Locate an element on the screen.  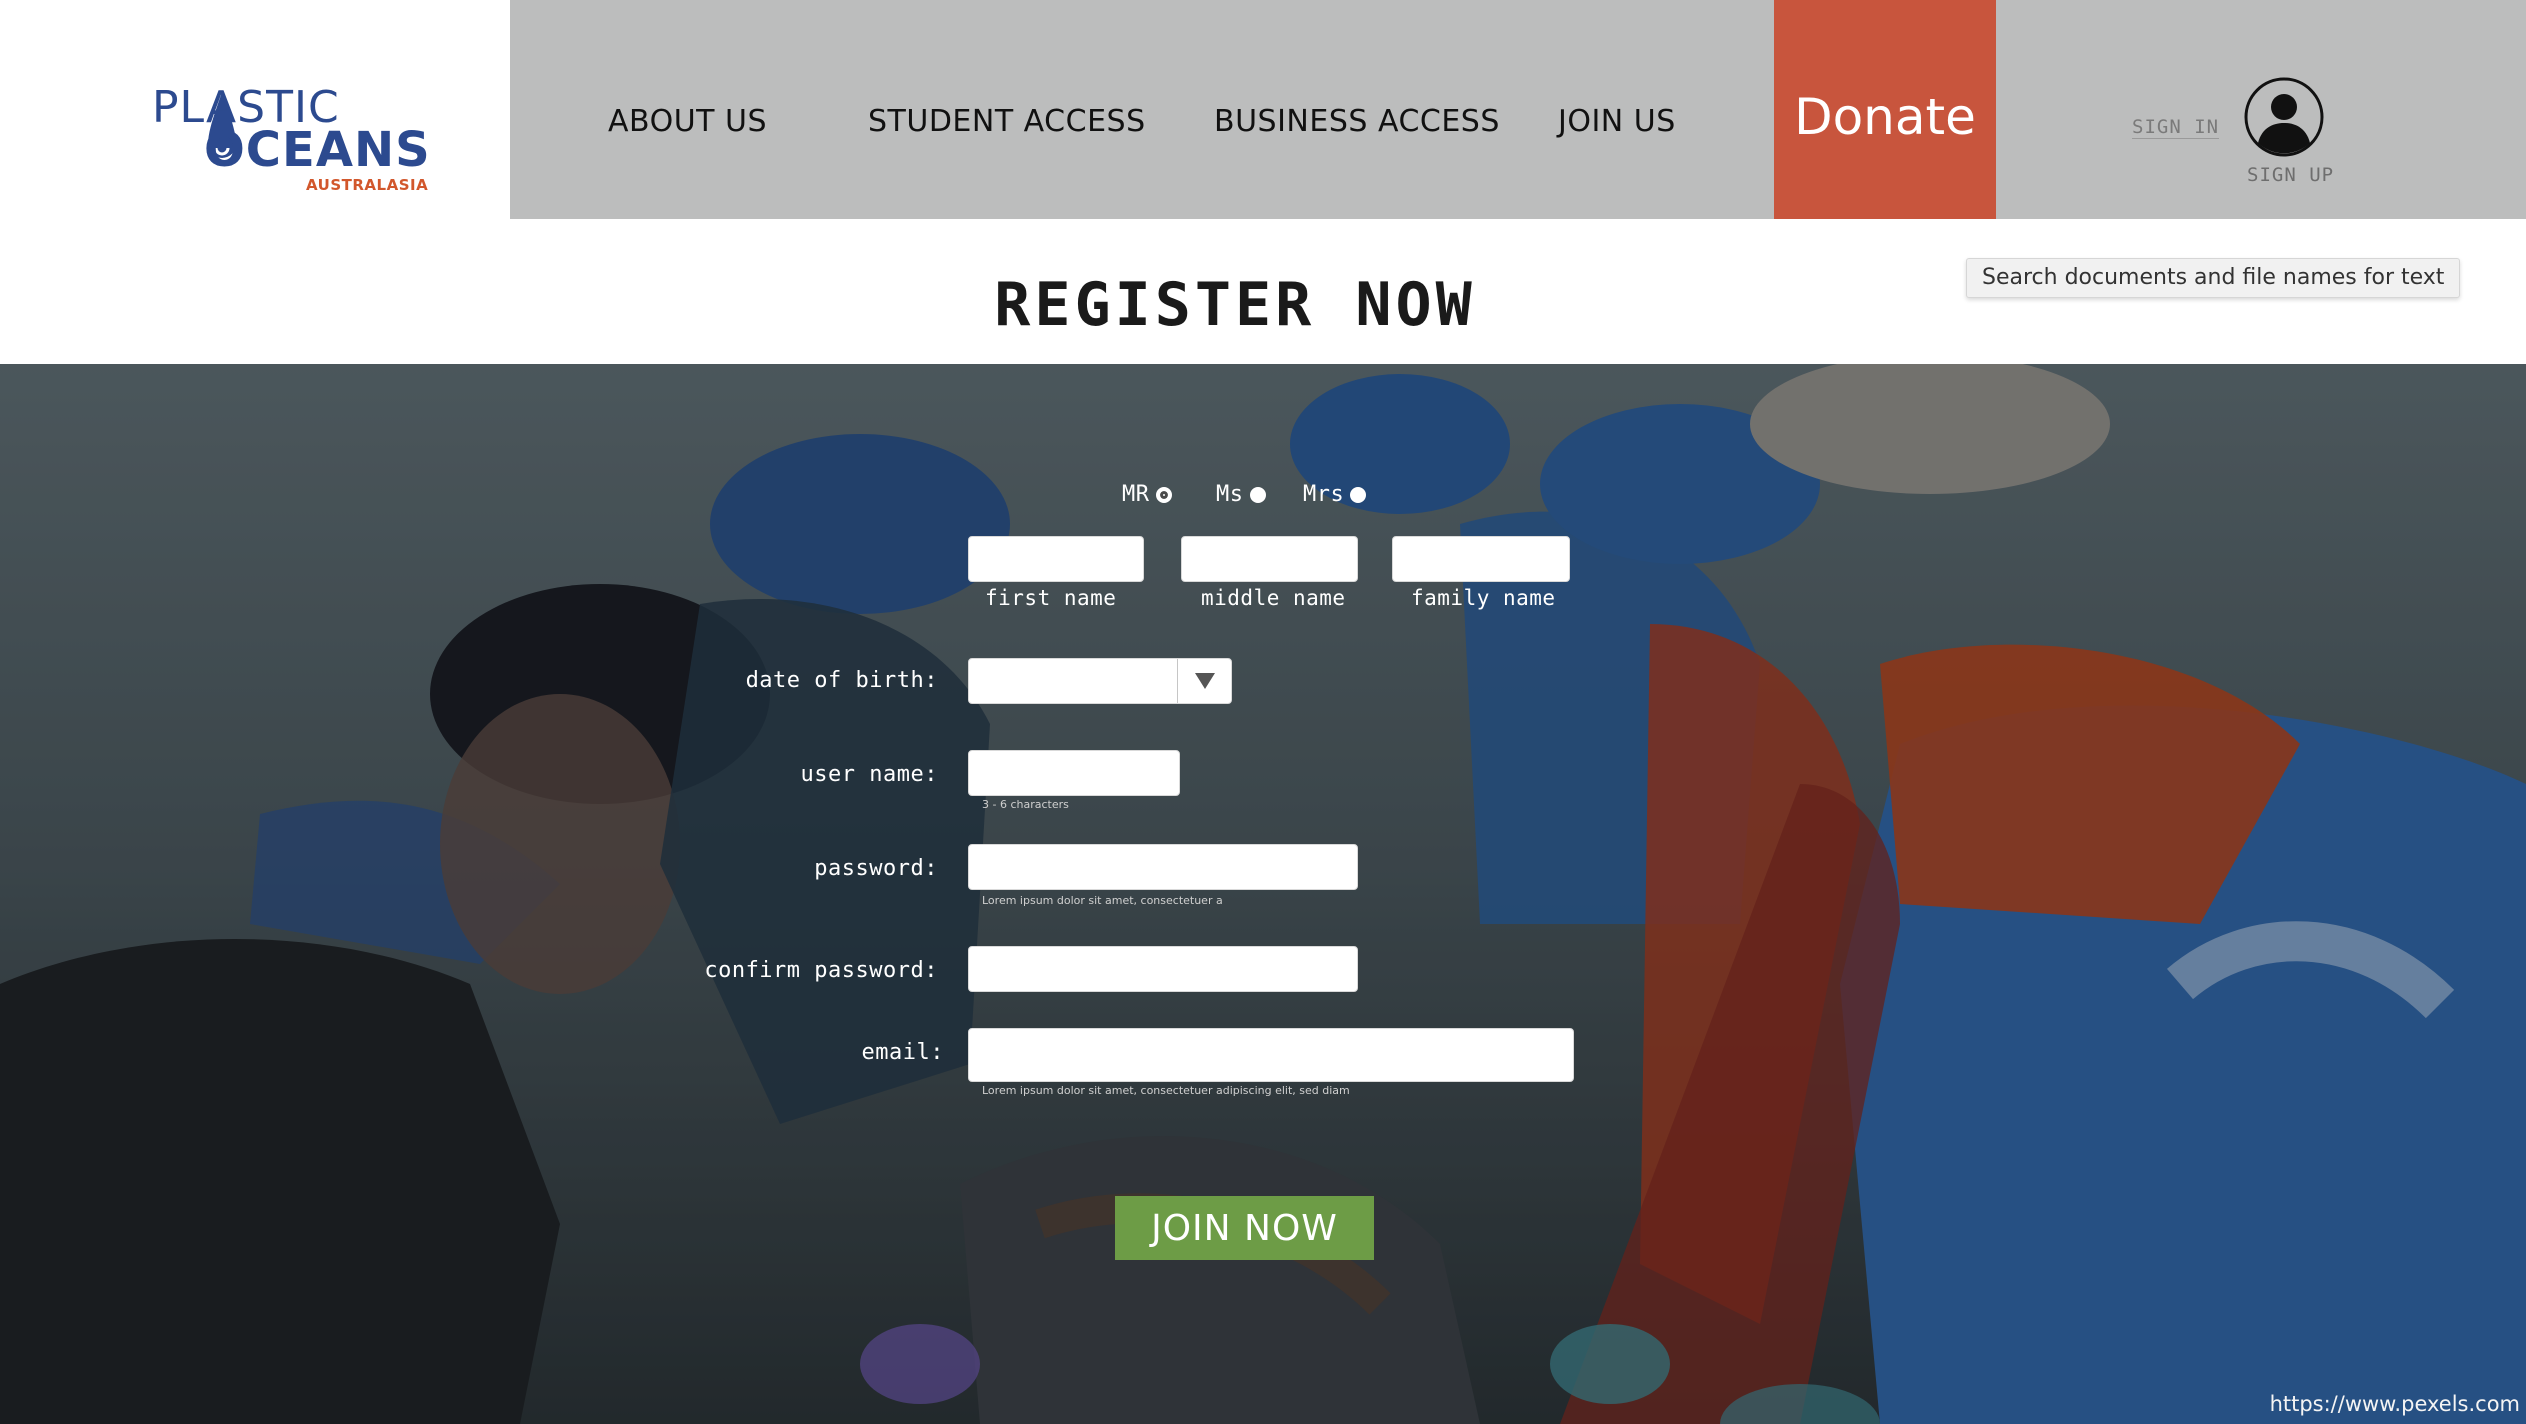
email-input is located at coordinates (1271, 1055).